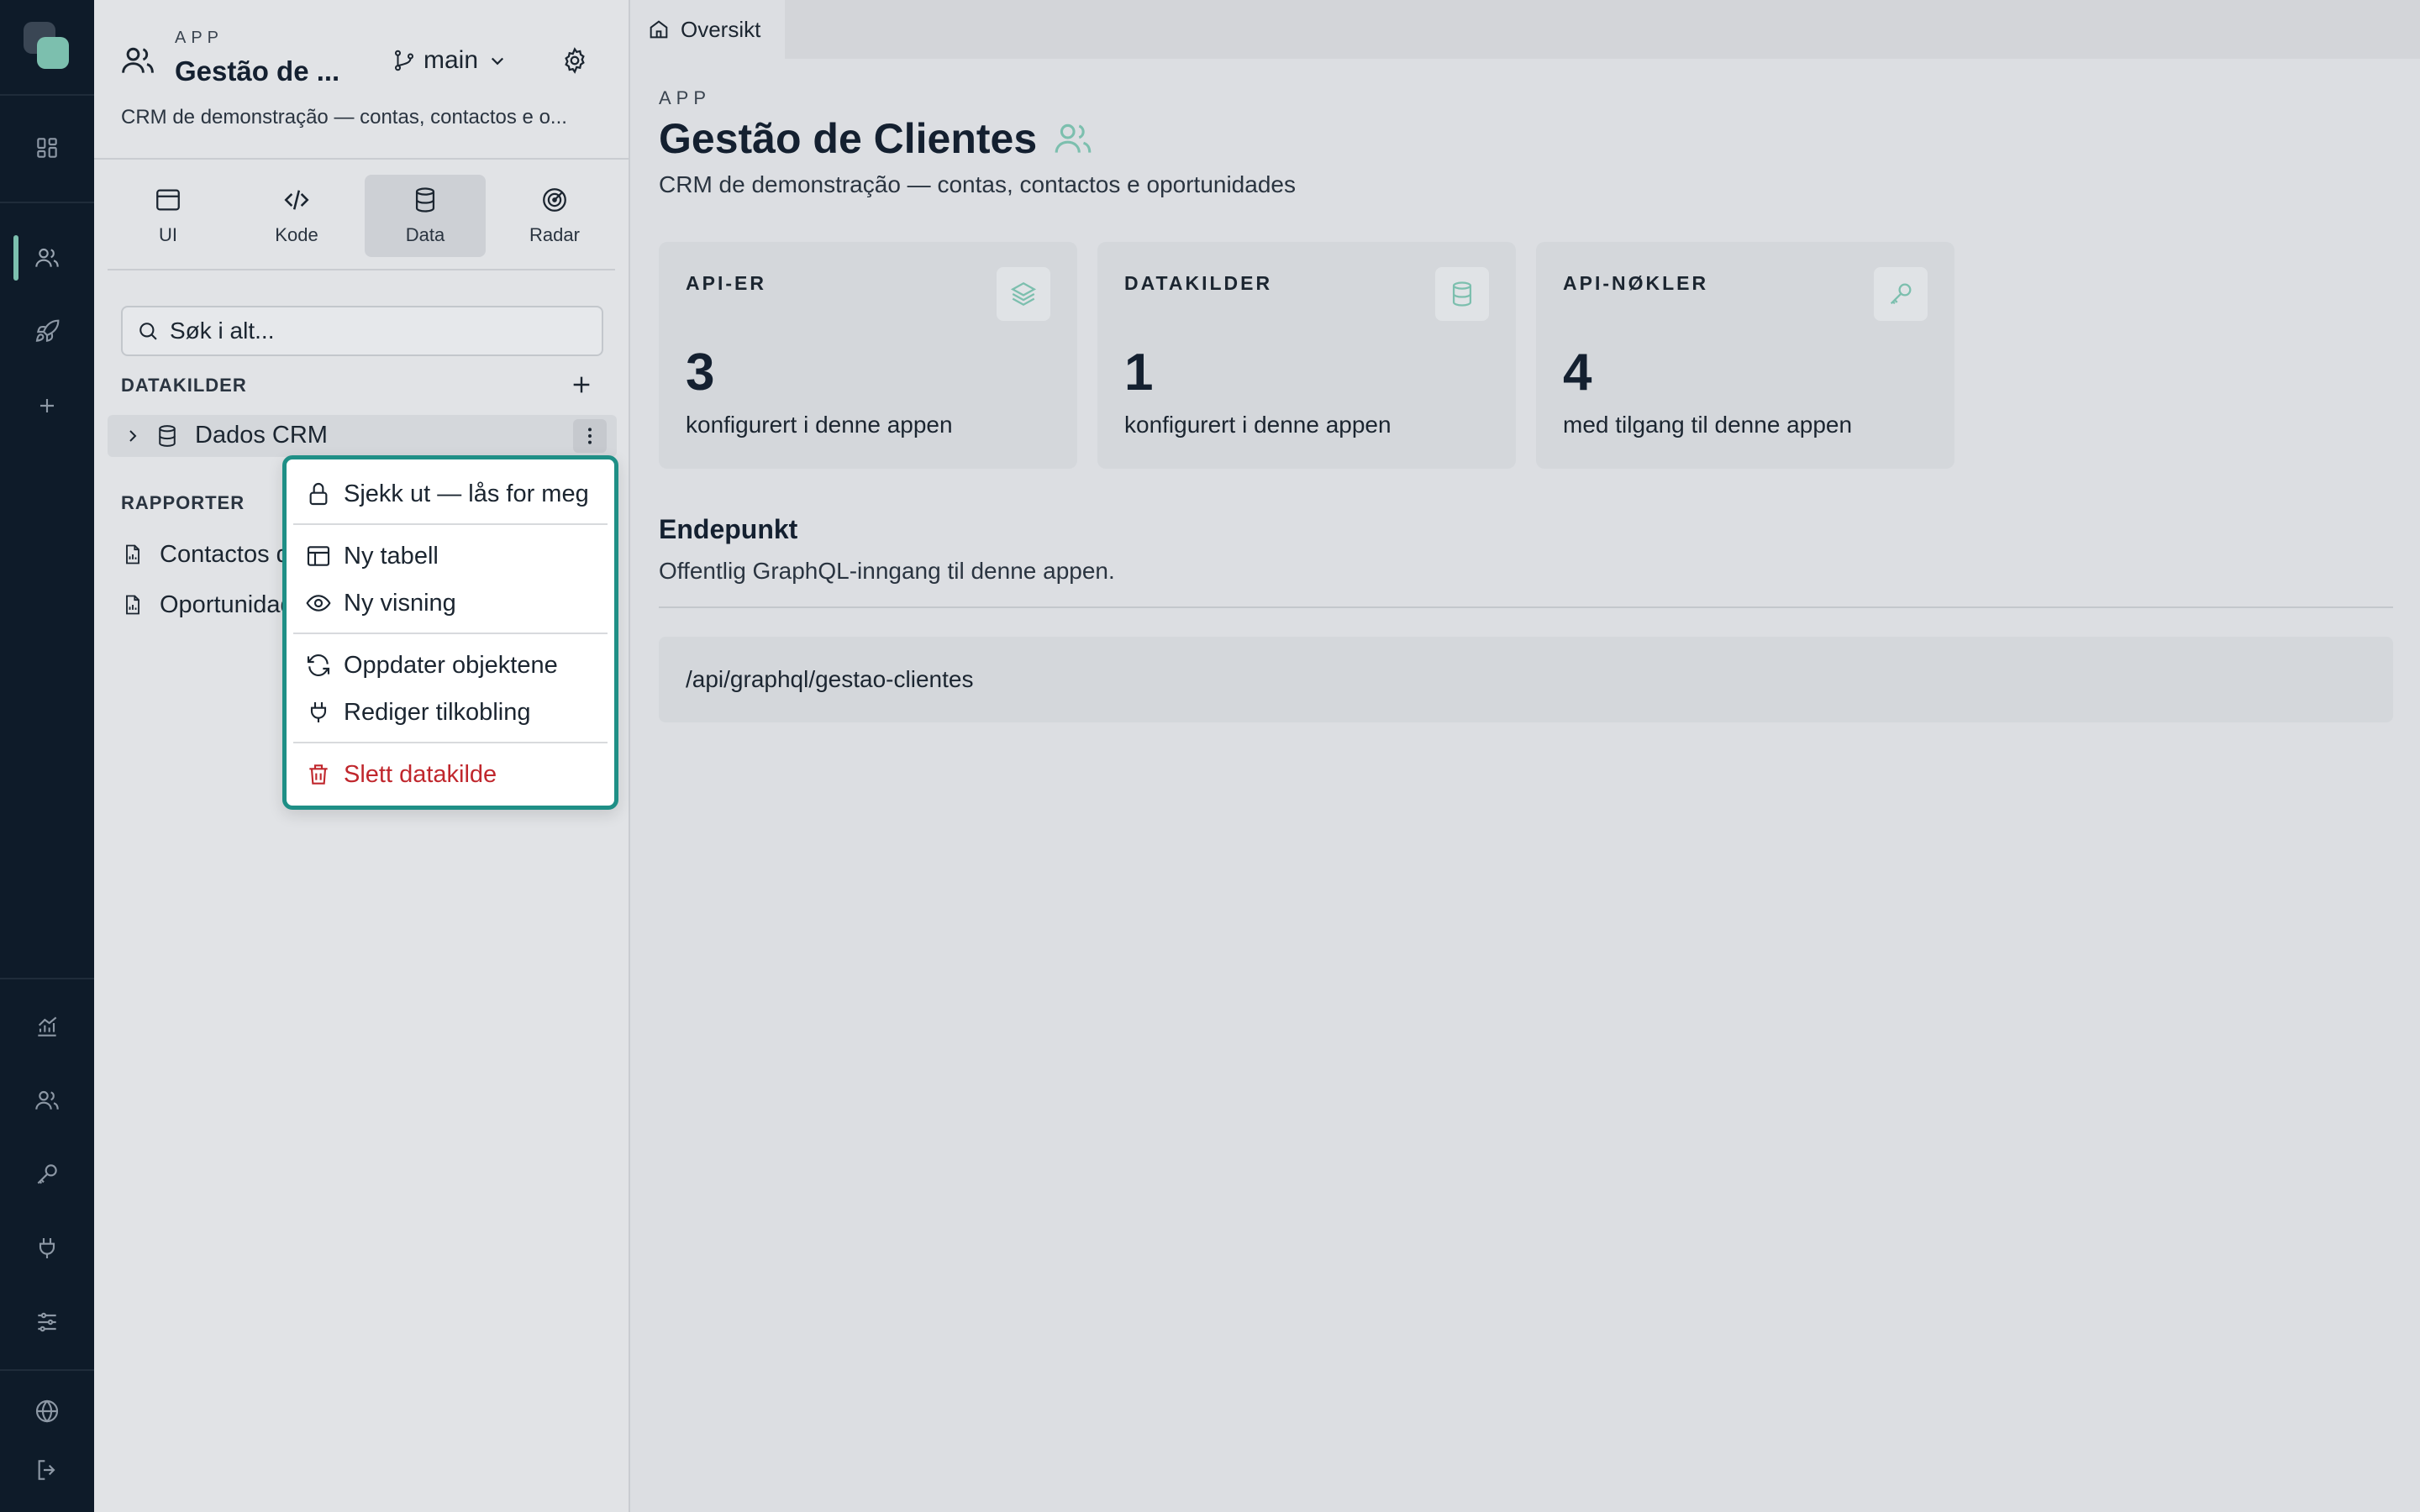 This screenshot has width=2420, height=1512. I want to click on sidebar-kicker: APP, so click(199, 38).